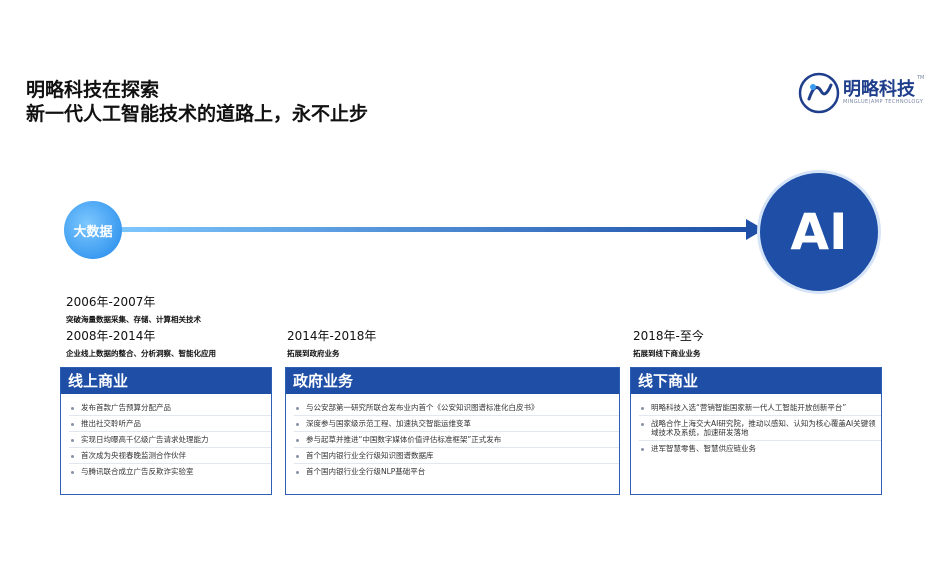 The image size is (935, 568). Describe the element at coordinates (170, 424) in the screenshot. I see `list-item: 推出社交聆听产品` at that location.